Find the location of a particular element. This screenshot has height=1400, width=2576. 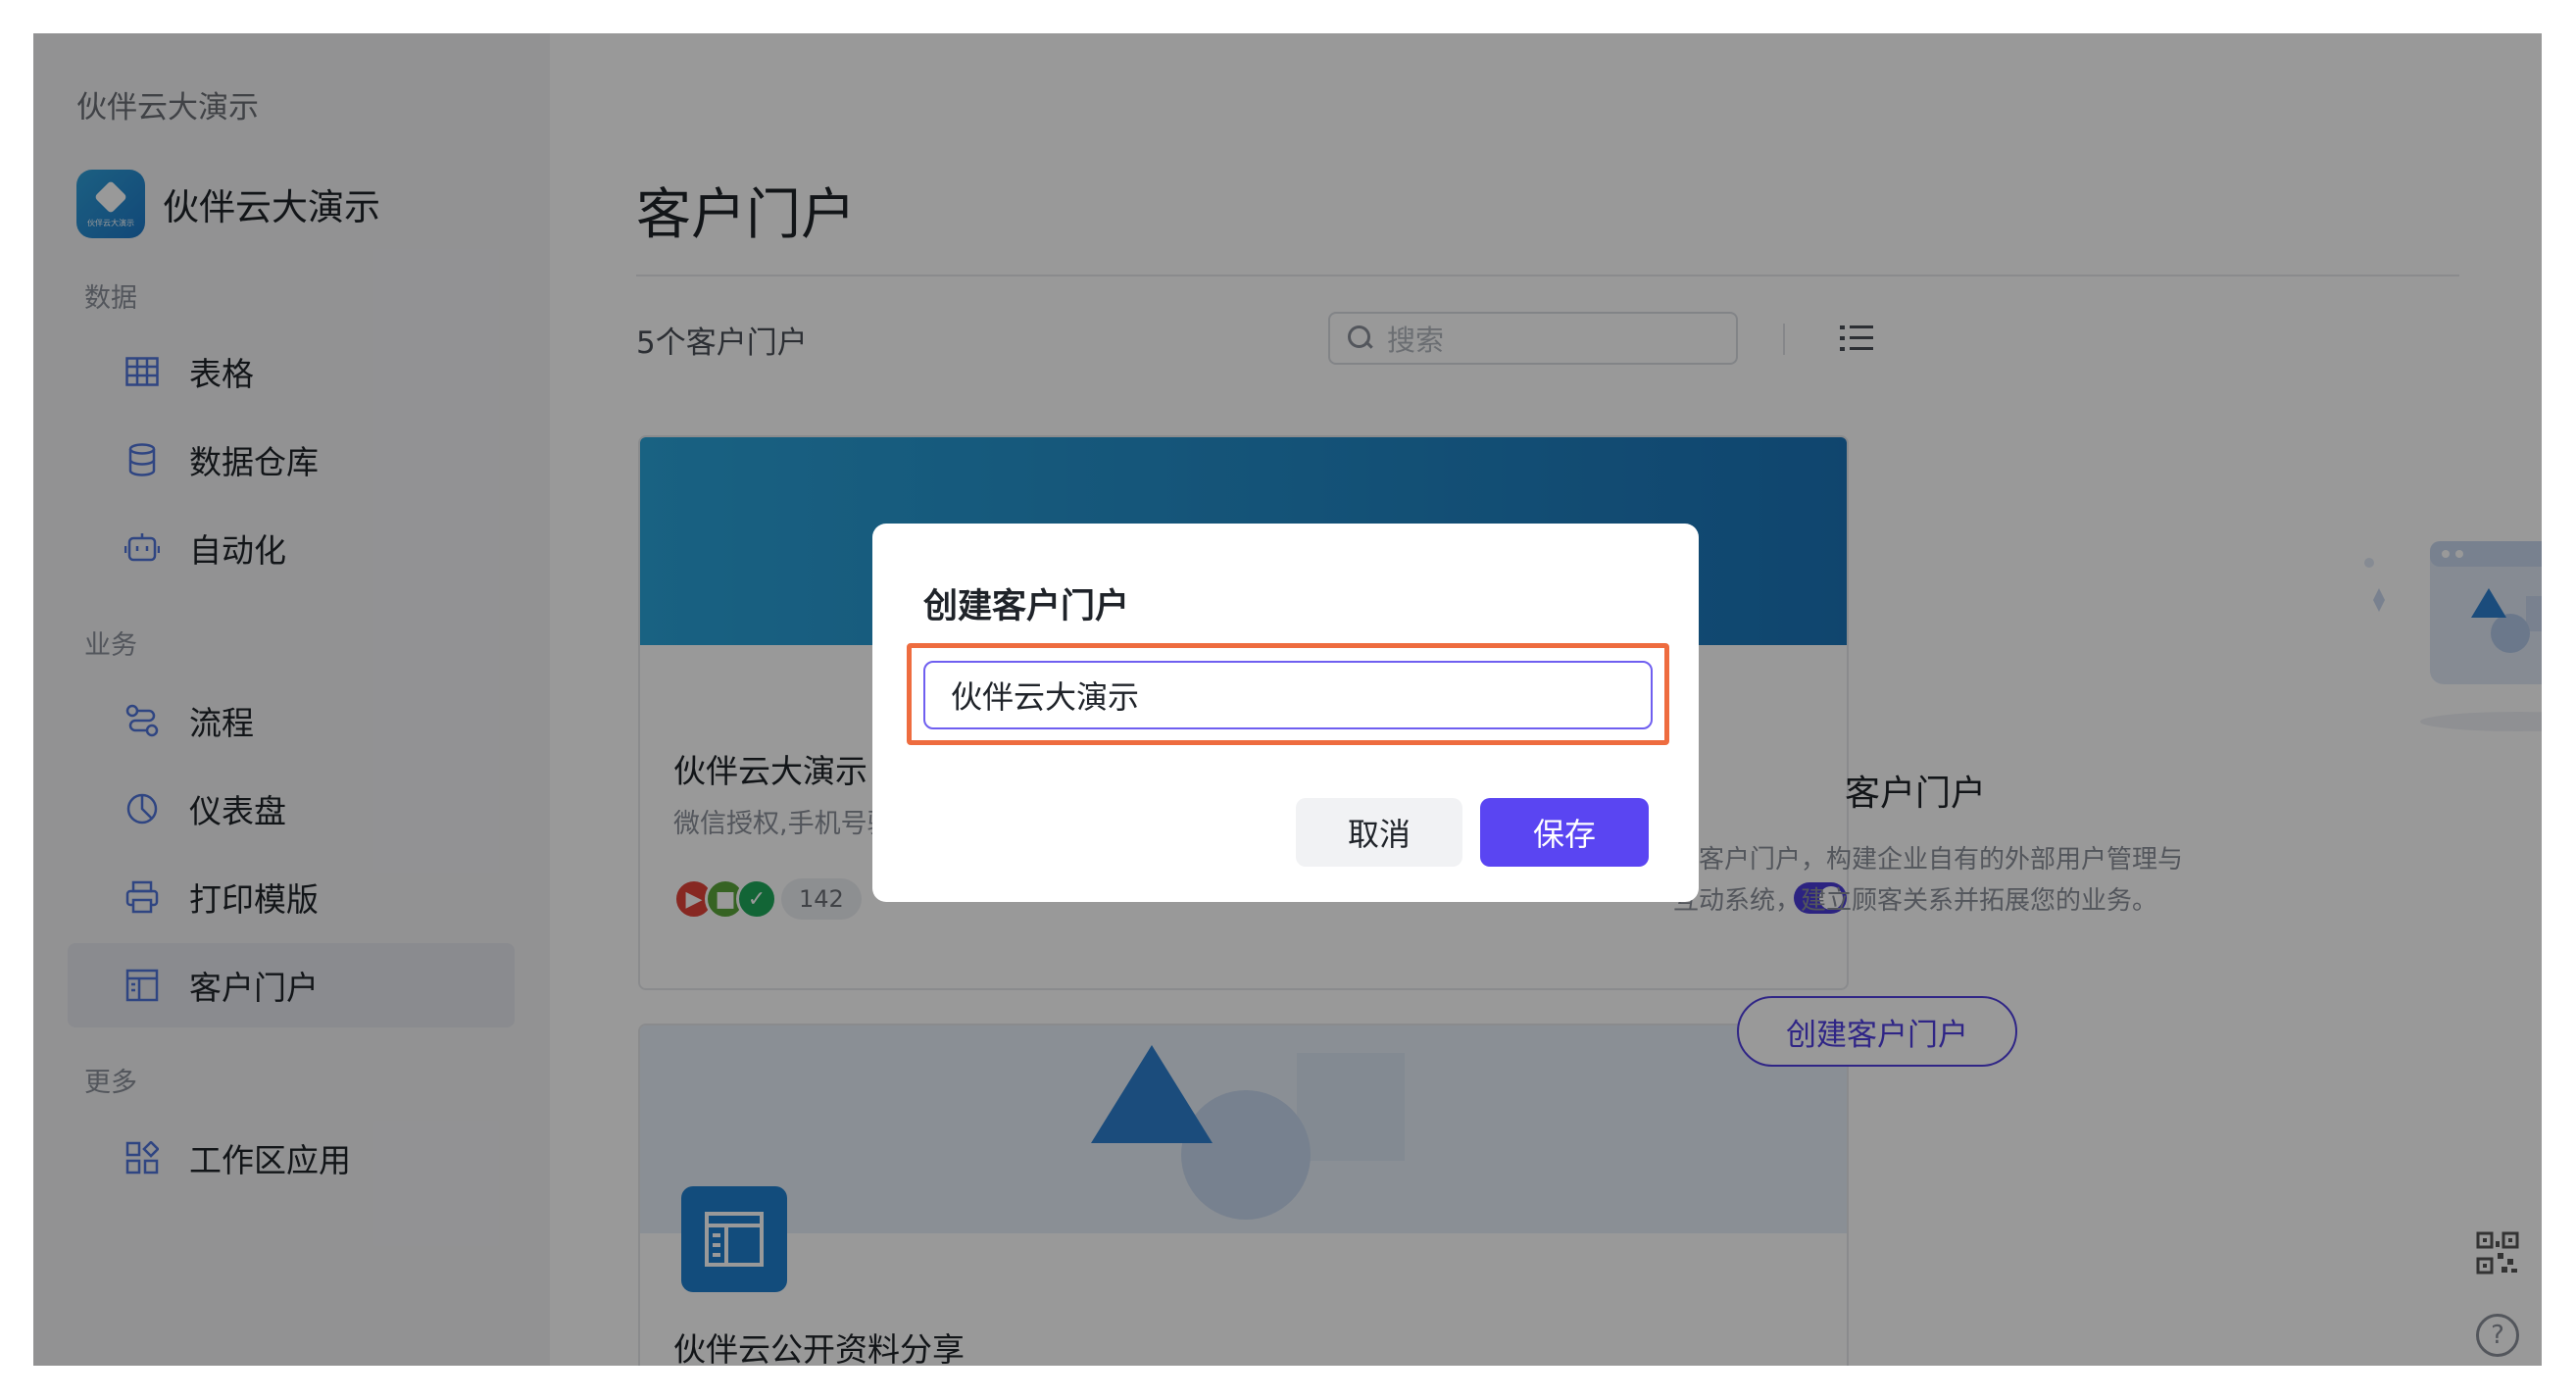

save-button: 保存 is located at coordinates (1564, 832).